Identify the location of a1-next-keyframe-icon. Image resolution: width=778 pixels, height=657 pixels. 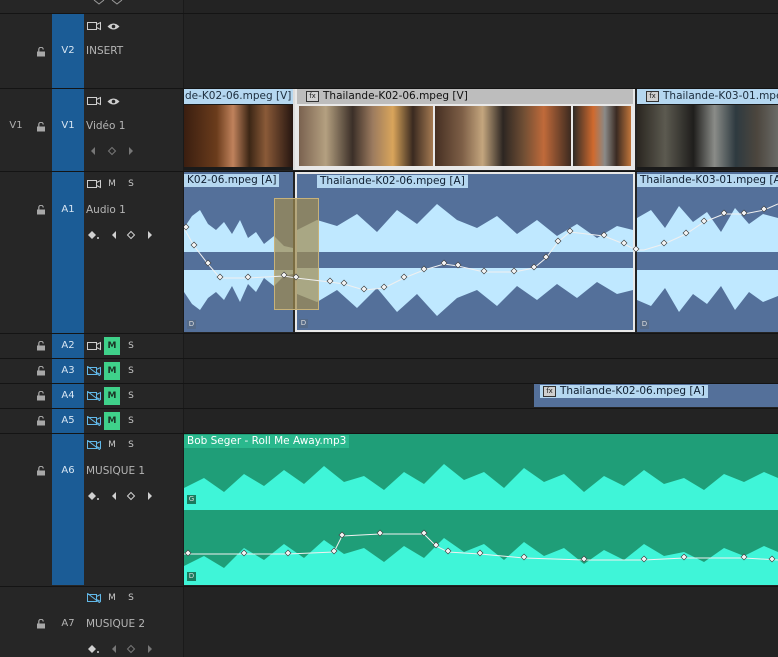
(150, 235).